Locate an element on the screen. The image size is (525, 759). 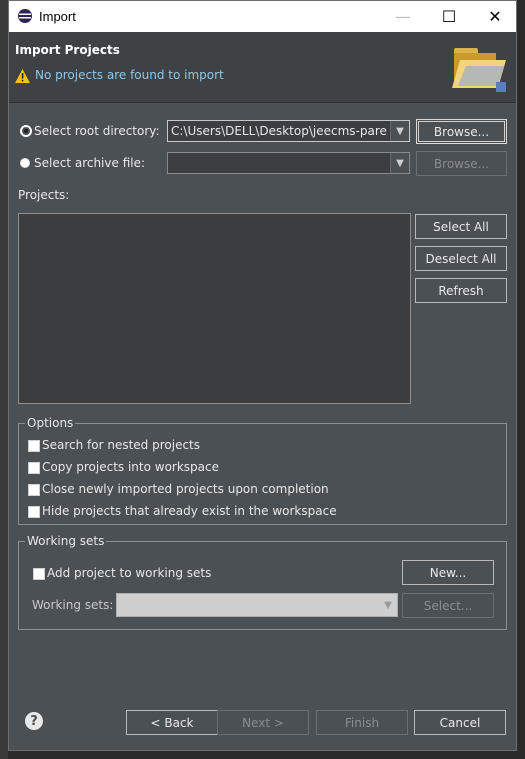
minimize-button: — is located at coordinates (403, 16).